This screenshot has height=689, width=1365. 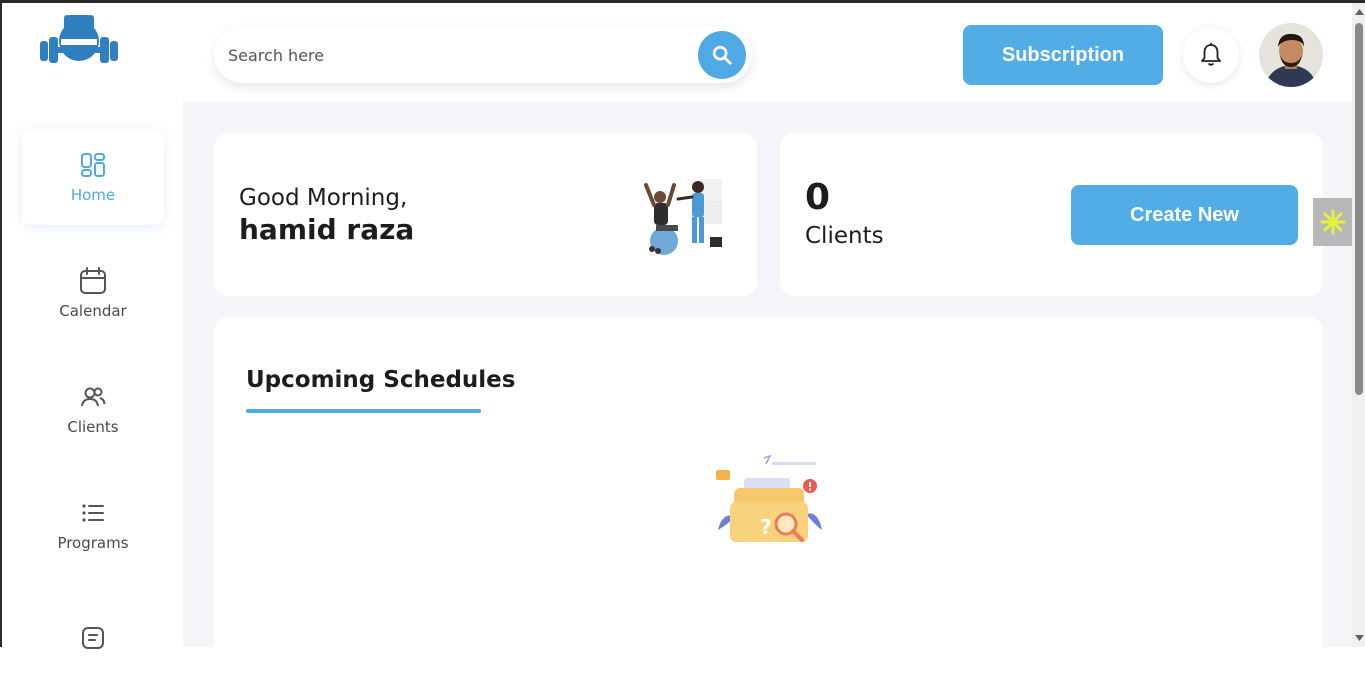 I want to click on sidebar-item-clients: Clients, so click(x=93, y=409).